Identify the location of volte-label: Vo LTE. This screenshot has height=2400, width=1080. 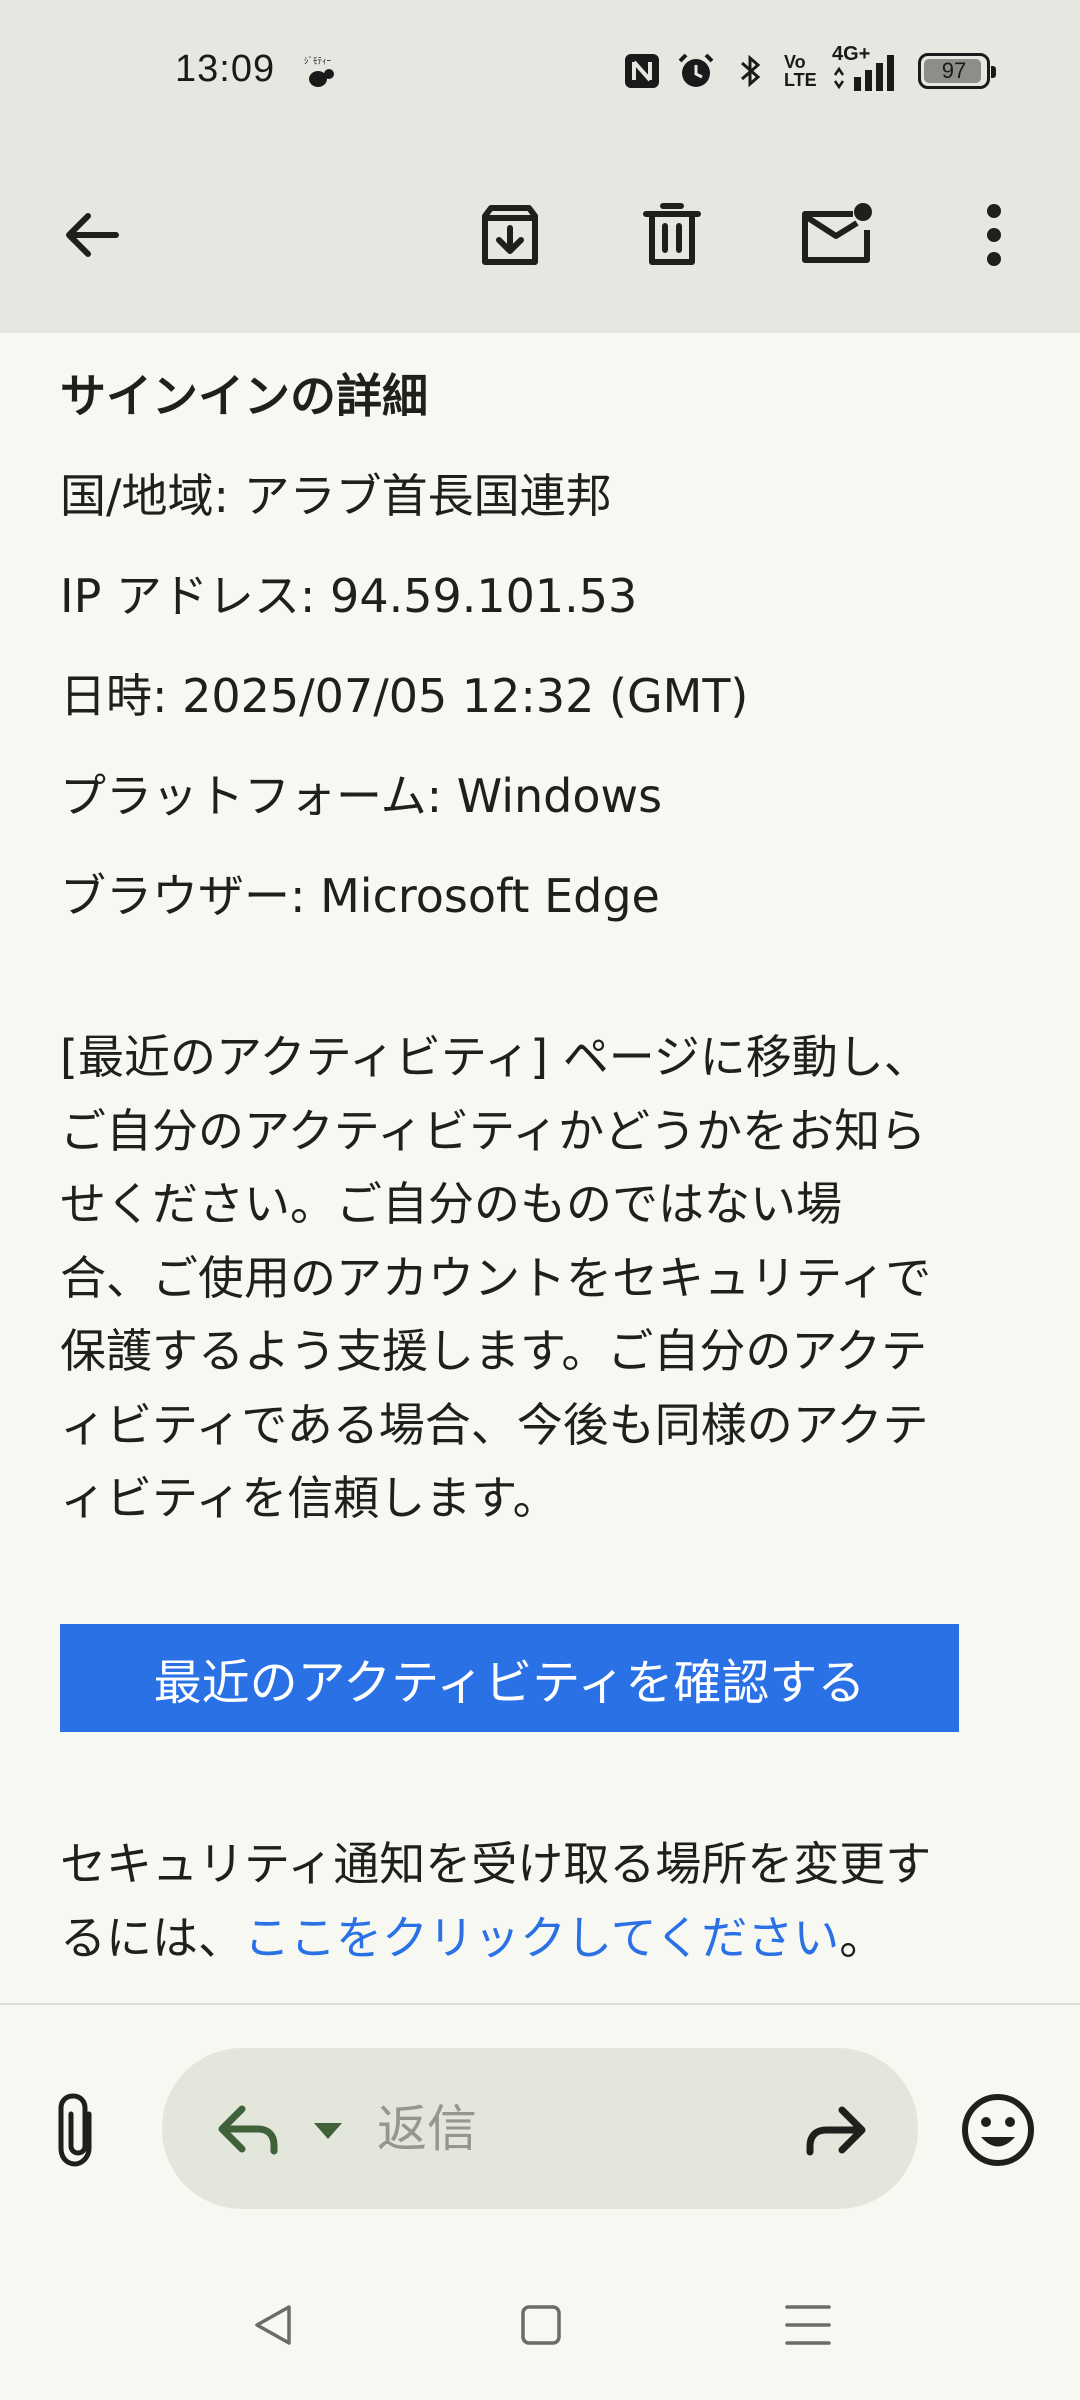
(800, 71).